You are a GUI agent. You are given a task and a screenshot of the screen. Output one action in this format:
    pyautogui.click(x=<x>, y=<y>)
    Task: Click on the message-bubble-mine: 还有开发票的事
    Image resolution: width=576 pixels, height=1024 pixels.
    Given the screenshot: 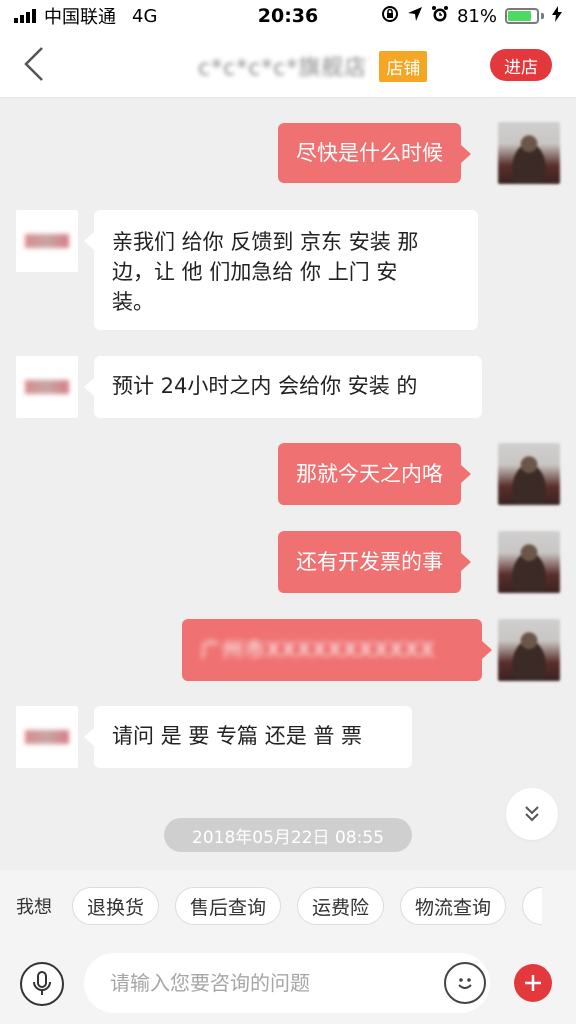 What is the action you would take?
    pyautogui.click(x=374, y=562)
    